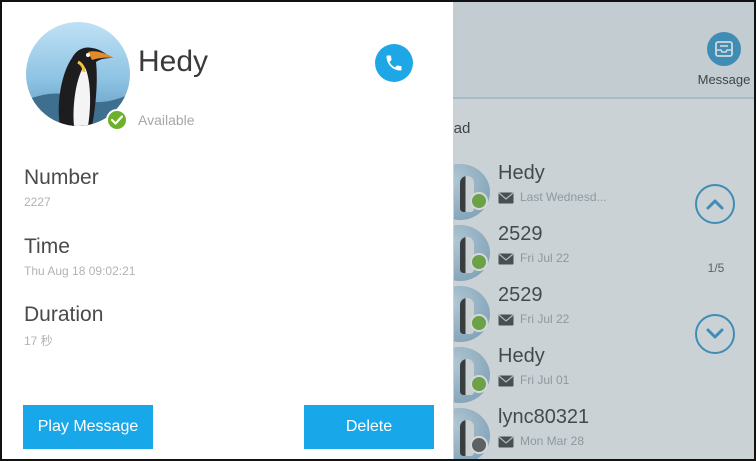 The height and width of the screenshot is (461, 756). What do you see at coordinates (173, 61) in the screenshot?
I see `contact-name: Hedy` at bounding box center [173, 61].